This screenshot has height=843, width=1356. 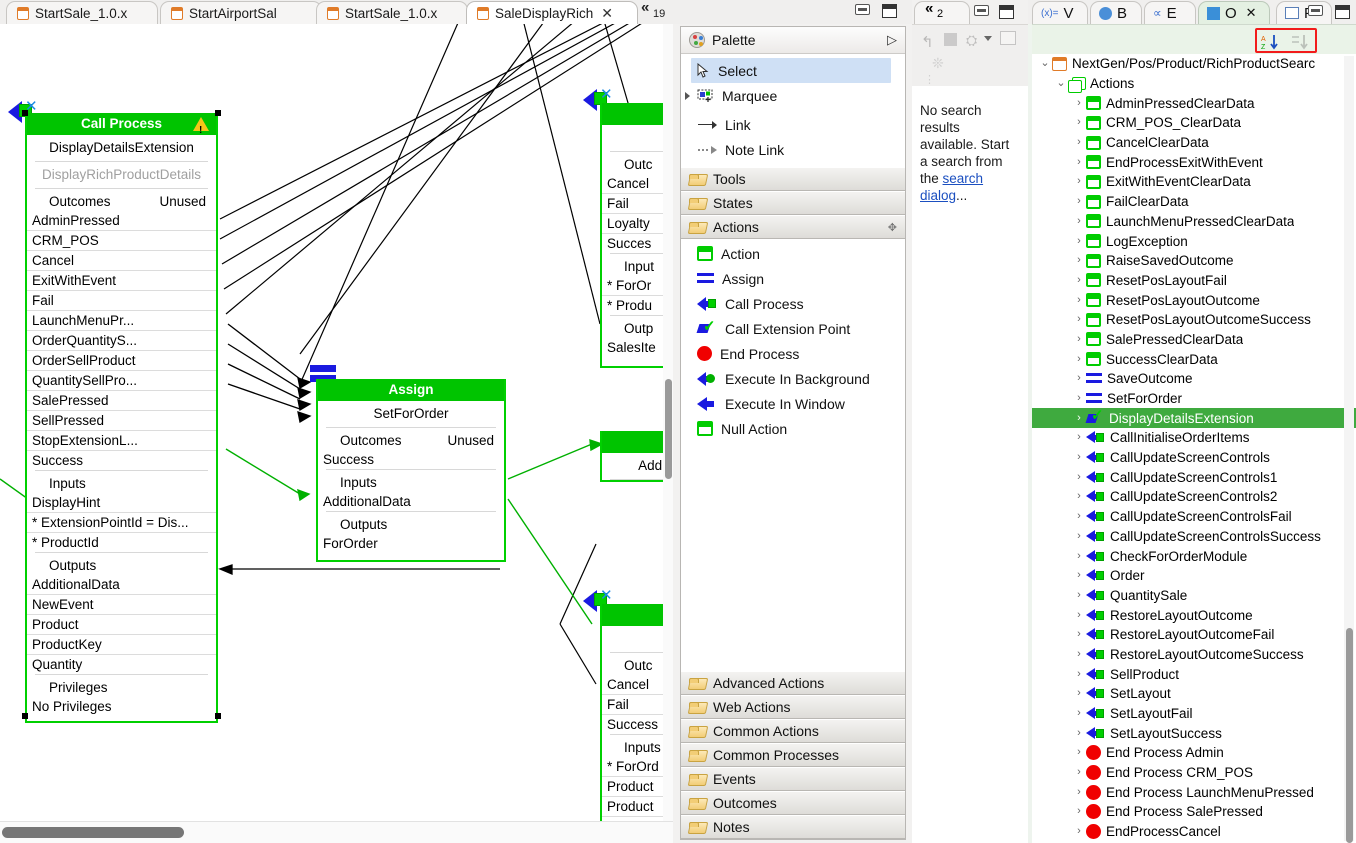 I want to click on output-row: ForOrder, so click(x=411, y=547).